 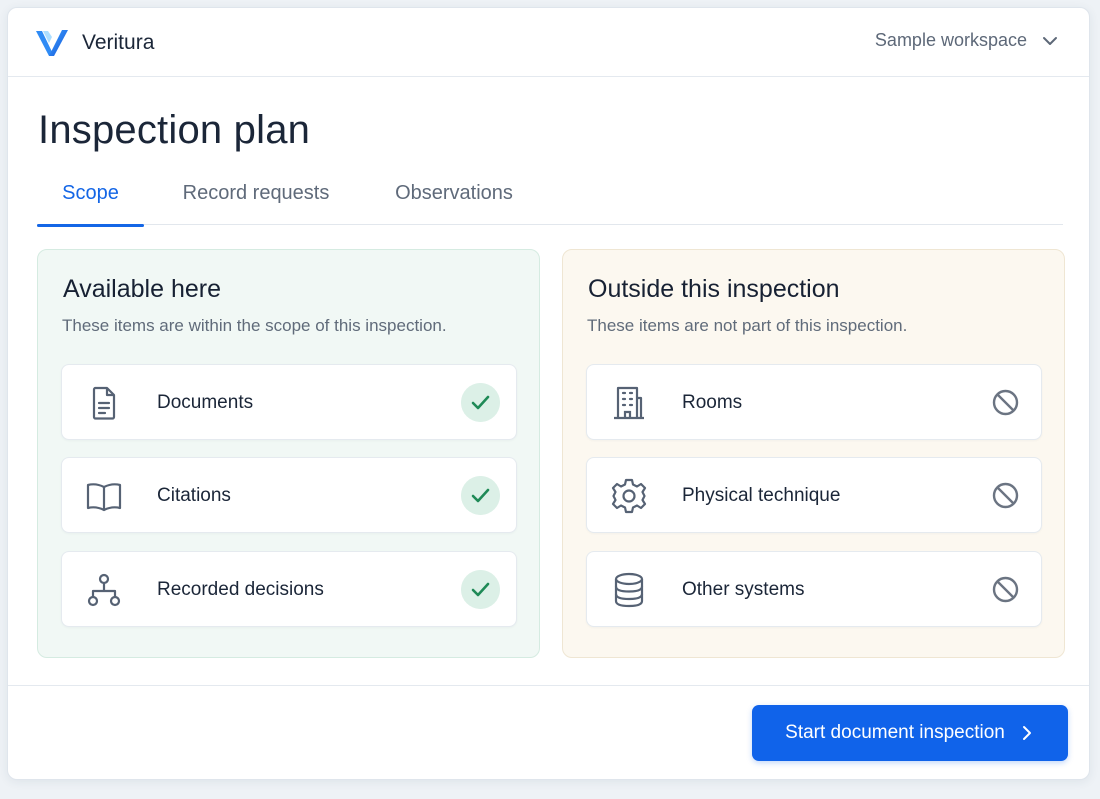 I want to click on scope-item-label: Documents, so click(x=205, y=402).